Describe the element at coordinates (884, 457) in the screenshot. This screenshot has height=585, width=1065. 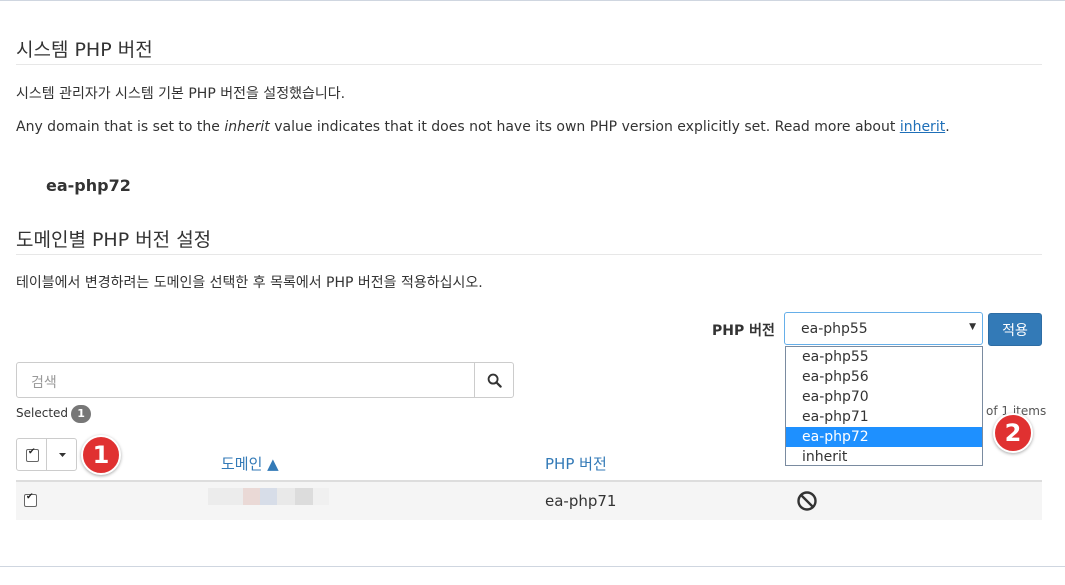
I see `option-inherit: inherit` at that location.